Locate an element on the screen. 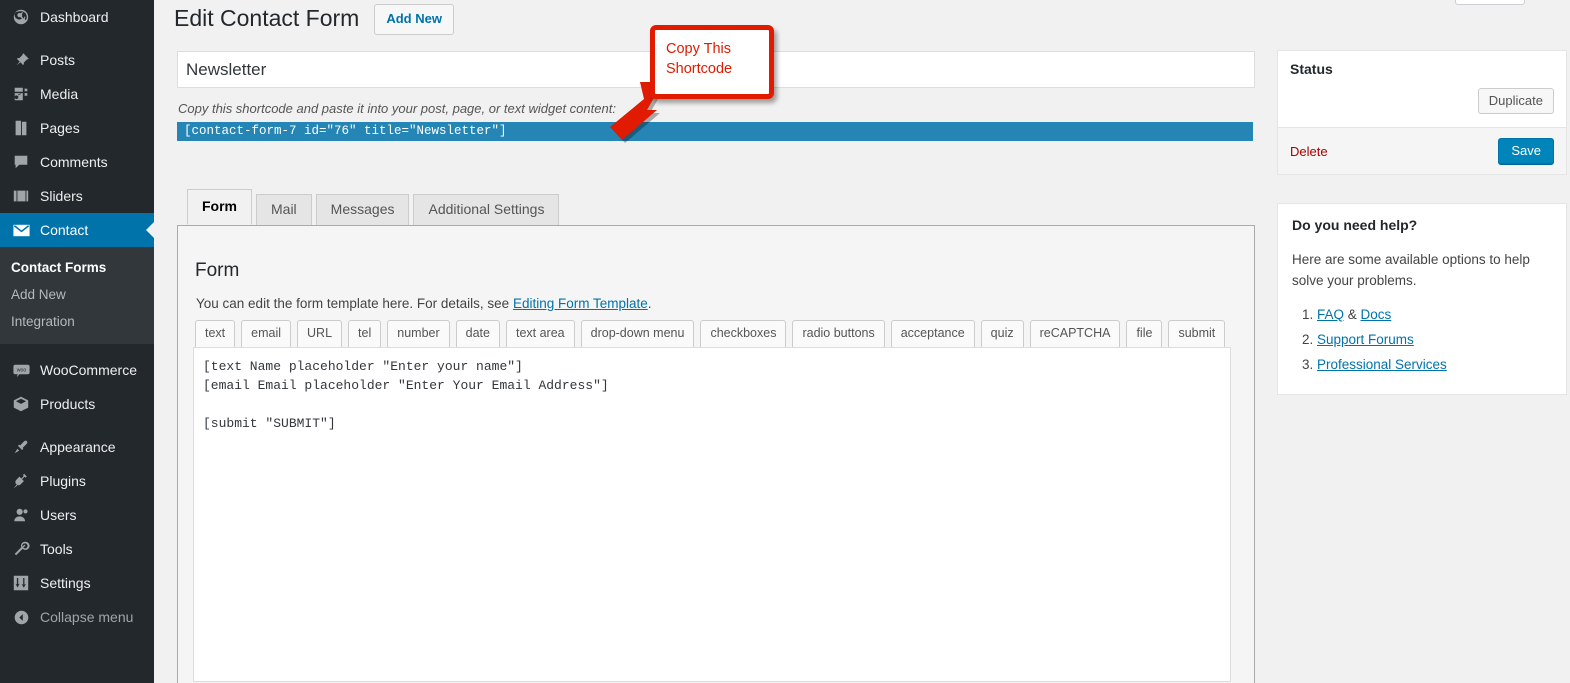 This screenshot has height=683, width=1570. support-forums-link: Support Forums is located at coordinates (1365, 339).